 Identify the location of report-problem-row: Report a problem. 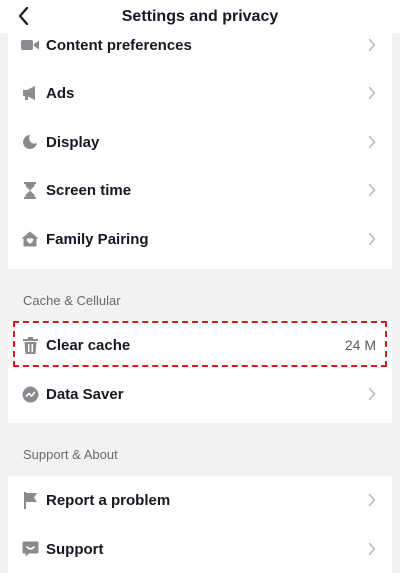
(200, 500).